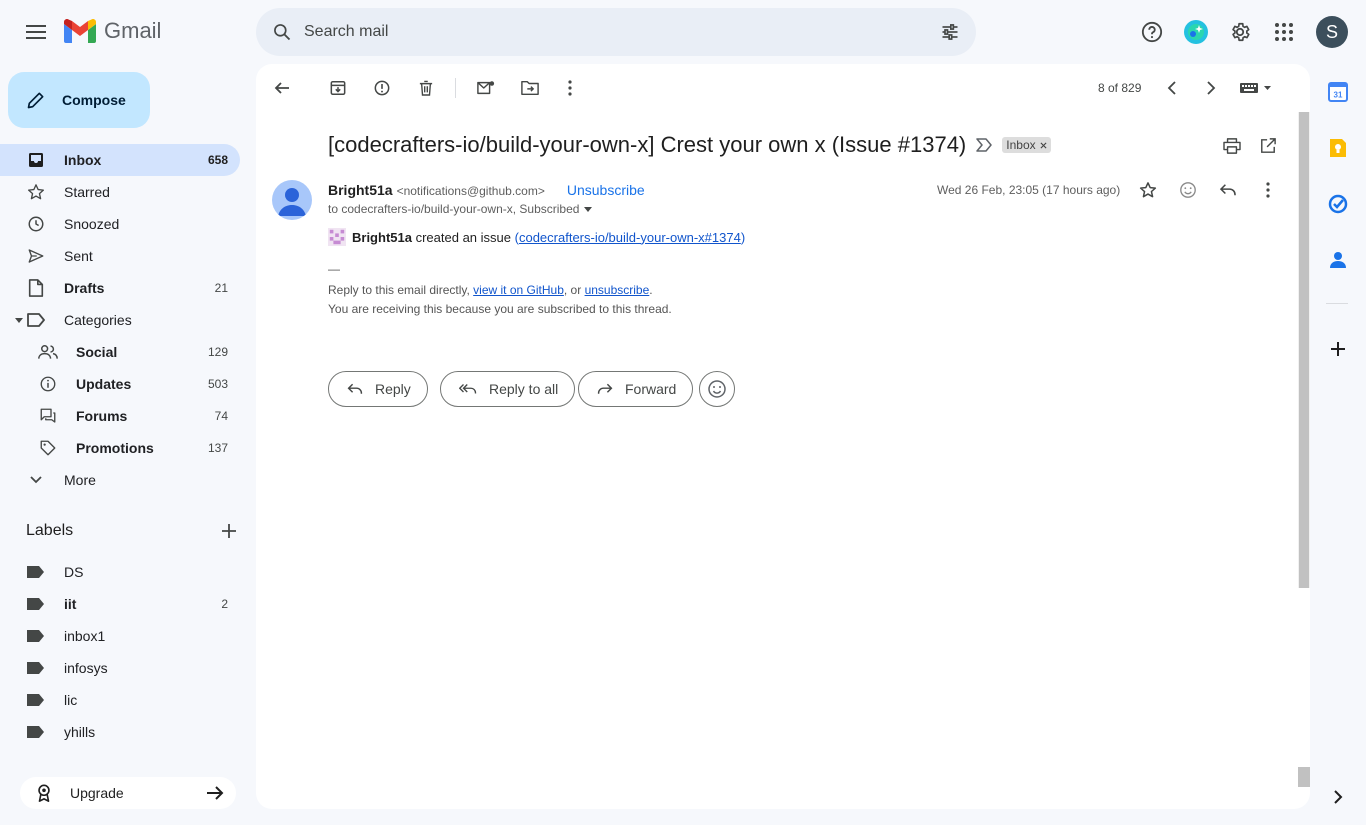 This screenshot has height=825, width=1366. What do you see at coordinates (606, 190) in the screenshot?
I see `unsubscribe-link: Unsubscribe` at bounding box center [606, 190].